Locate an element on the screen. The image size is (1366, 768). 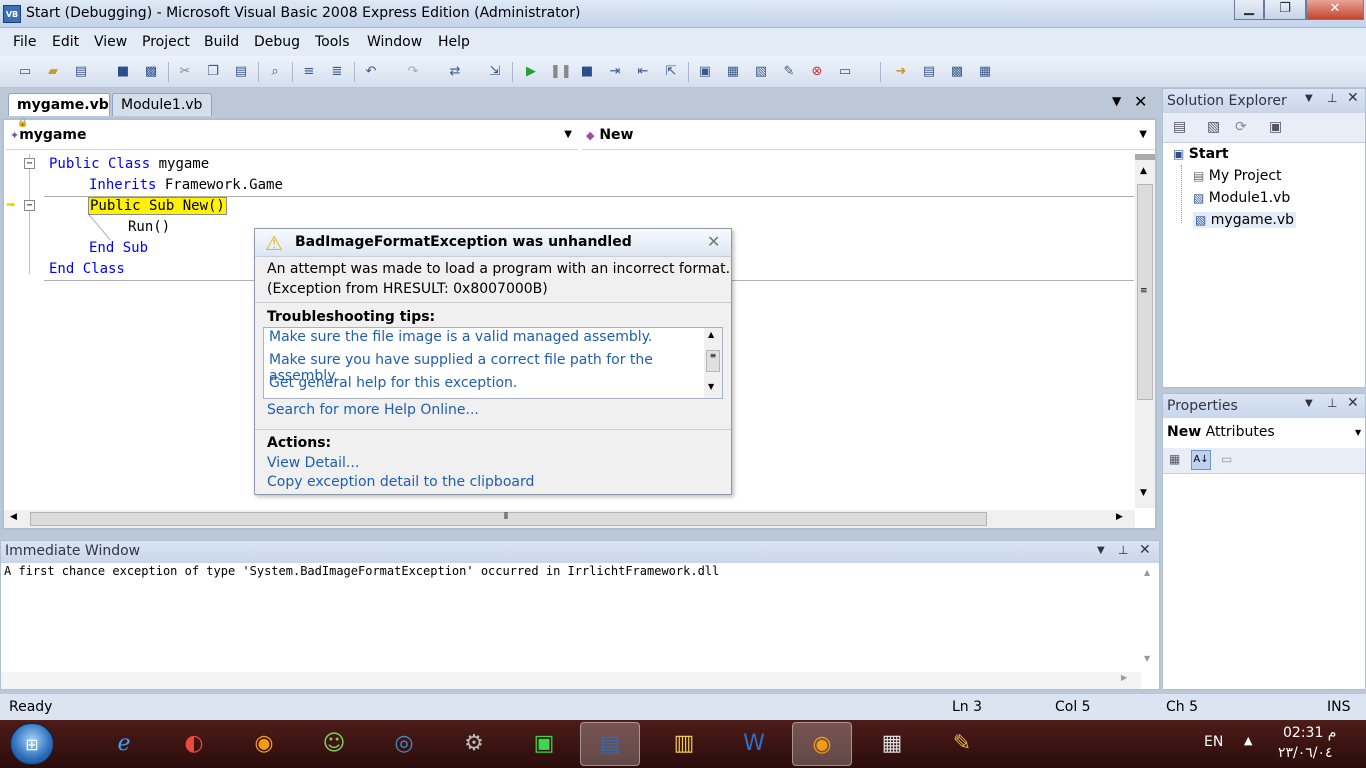
uncomment-icon: ≣ is located at coordinates (337, 72).